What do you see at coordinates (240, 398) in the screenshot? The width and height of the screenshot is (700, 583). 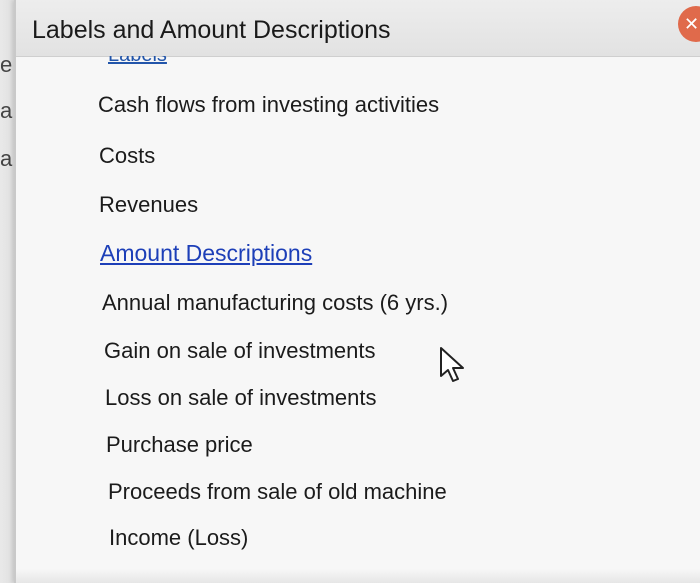 I see `list-item: Loss on sale of investments` at bounding box center [240, 398].